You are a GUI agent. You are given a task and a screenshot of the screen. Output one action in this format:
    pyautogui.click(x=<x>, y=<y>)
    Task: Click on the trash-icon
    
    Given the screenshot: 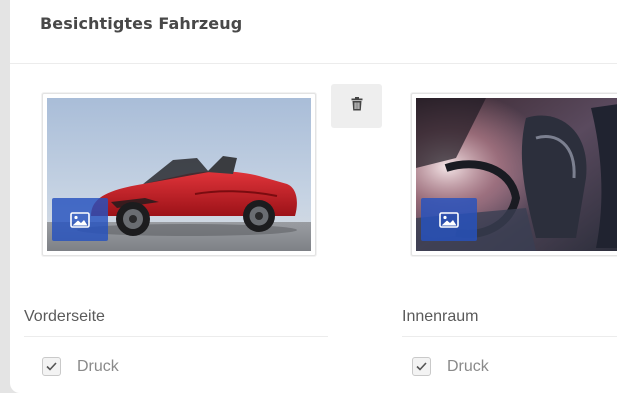 What is the action you would take?
    pyautogui.click(x=357, y=106)
    